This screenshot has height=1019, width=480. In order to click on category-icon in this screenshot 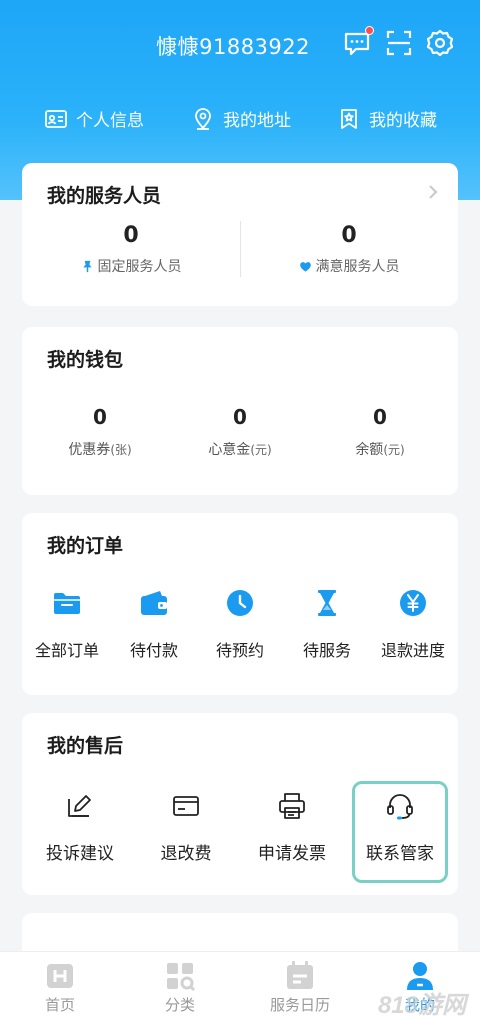, I will do `click(181, 977)`.